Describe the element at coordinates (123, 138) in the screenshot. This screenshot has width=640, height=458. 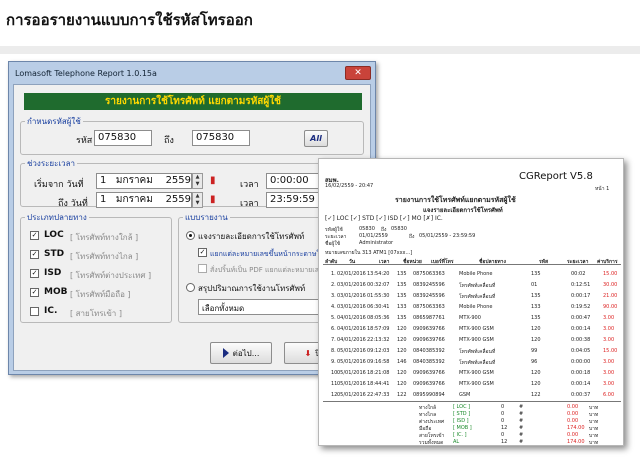
I see `user-code-from-input: 075830` at that location.